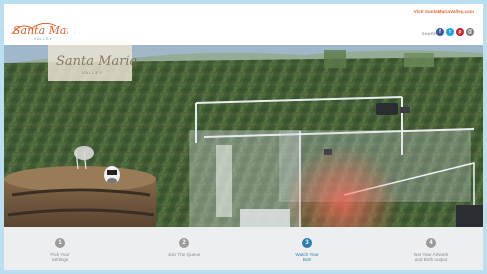  Describe the element at coordinates (307, 257) in the screenshot. I see `step-3-label: Watch Your Bot!` at that location.